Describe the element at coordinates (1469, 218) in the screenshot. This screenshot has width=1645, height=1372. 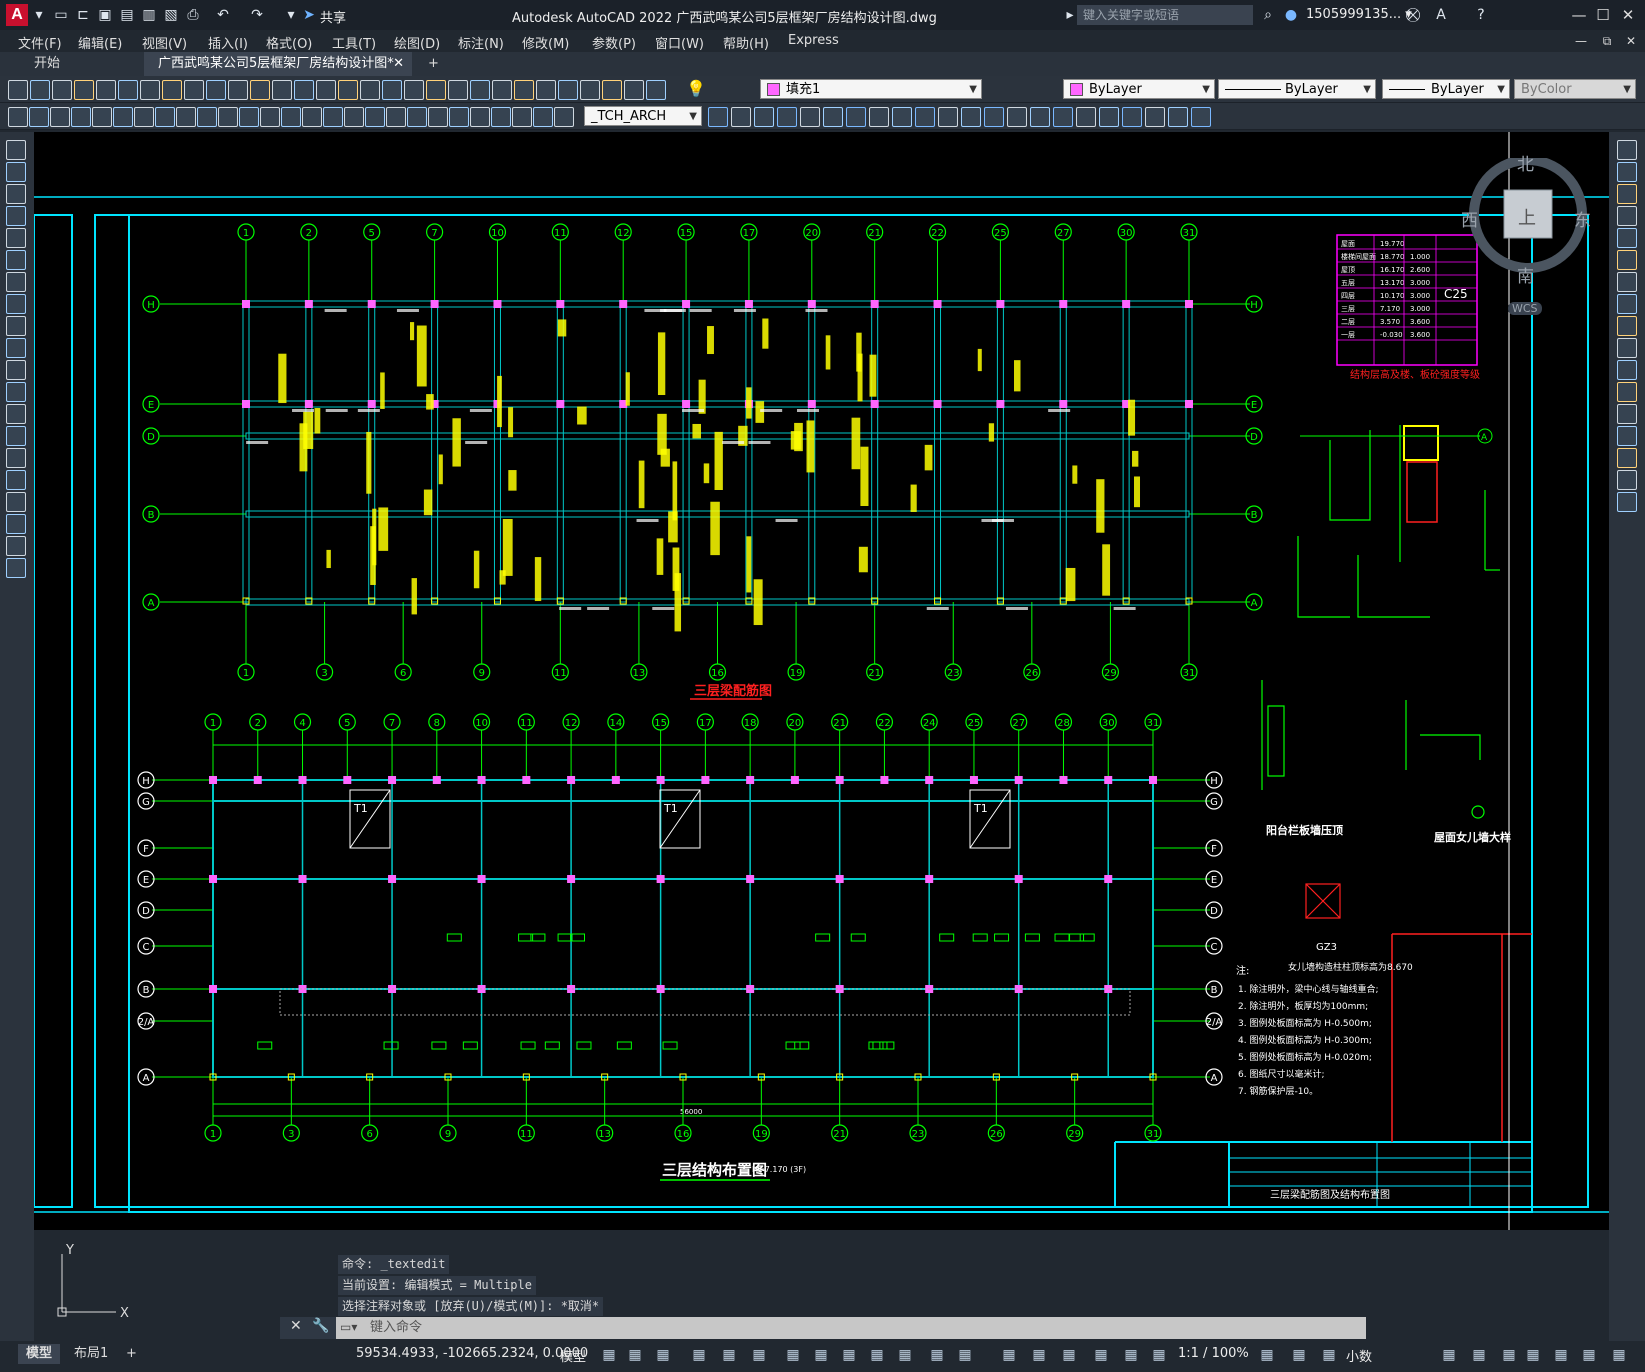
I see `viewcube-west: 西` at that location.